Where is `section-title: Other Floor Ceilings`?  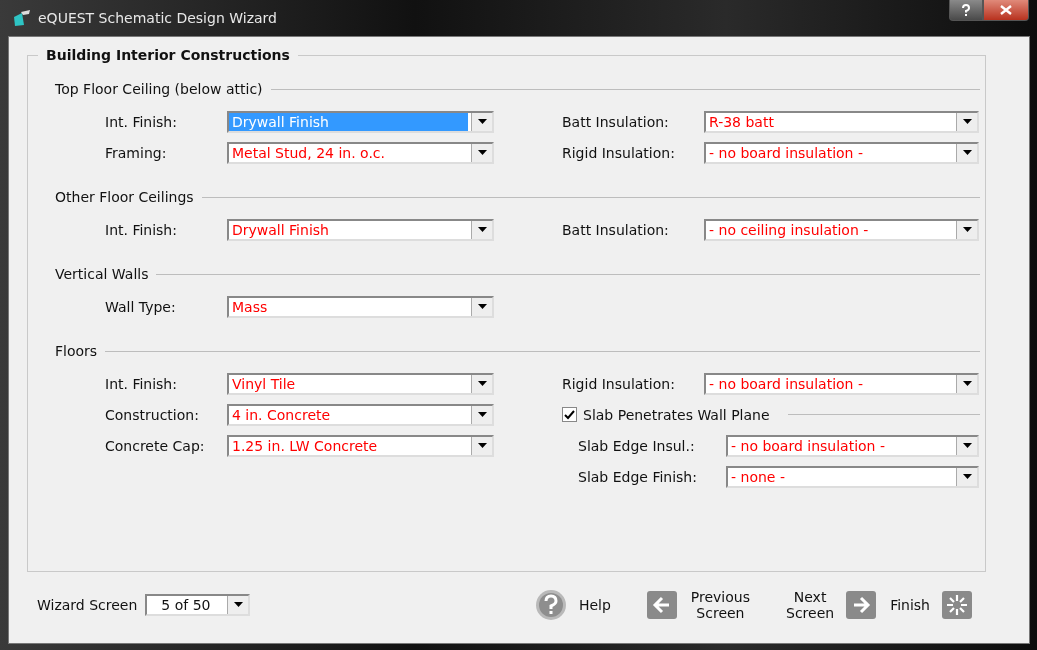 section-title: Other Floor Ceilings is located at coordinates (124, 197).